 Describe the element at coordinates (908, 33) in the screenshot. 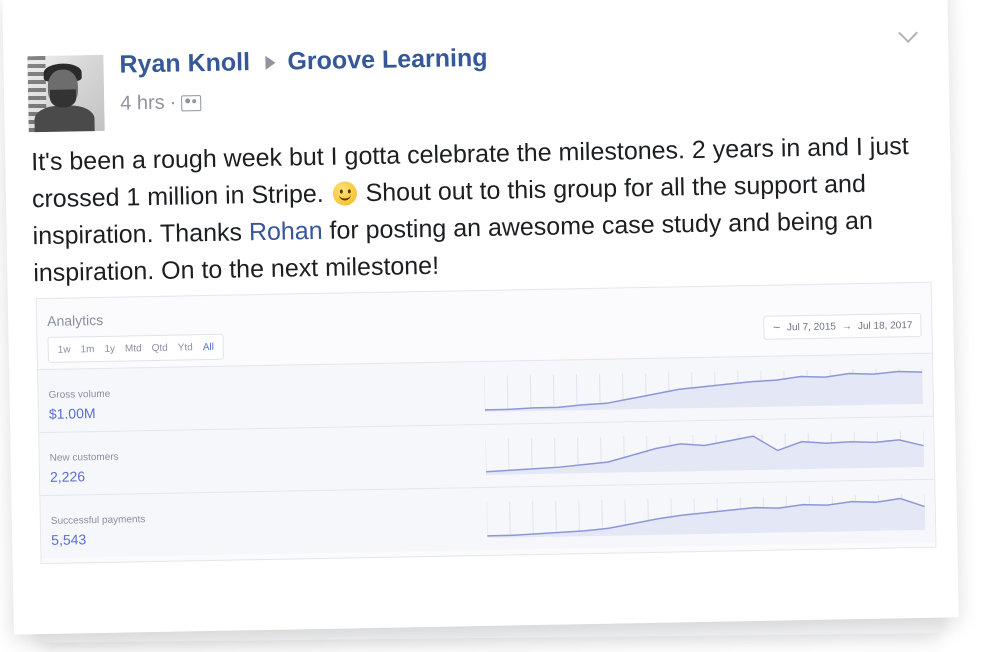

I see `chevron-down-icon` at that location.